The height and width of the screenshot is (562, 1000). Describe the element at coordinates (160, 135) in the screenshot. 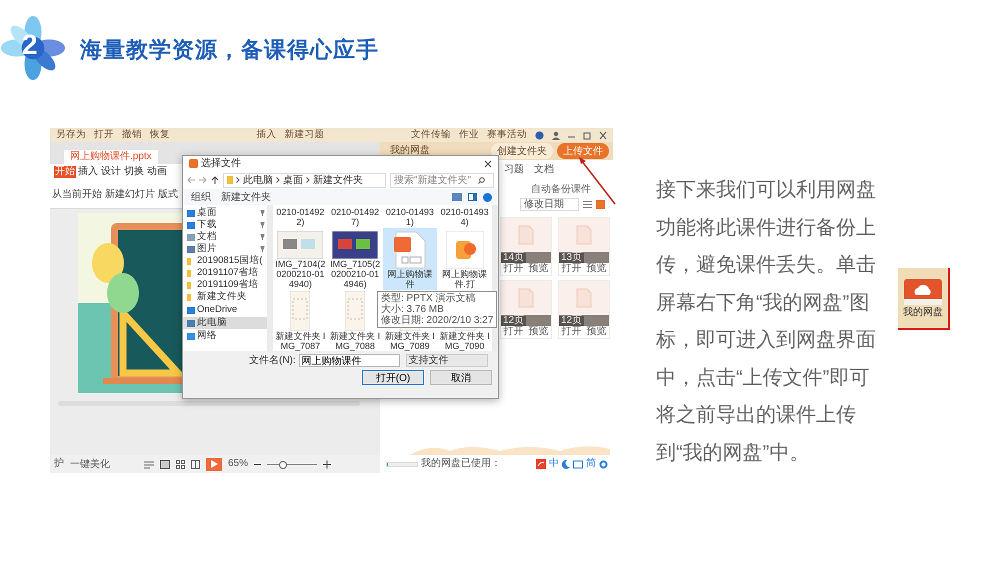

I see `toolbar-item: 恢复` at that location.